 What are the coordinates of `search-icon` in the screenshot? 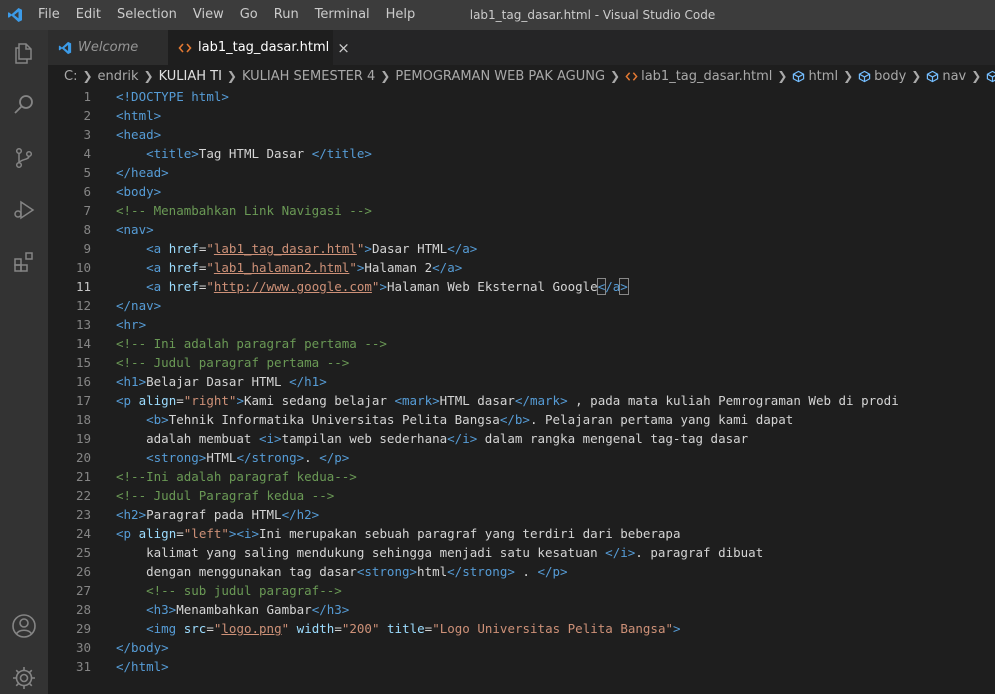 It's located at (24, 104).